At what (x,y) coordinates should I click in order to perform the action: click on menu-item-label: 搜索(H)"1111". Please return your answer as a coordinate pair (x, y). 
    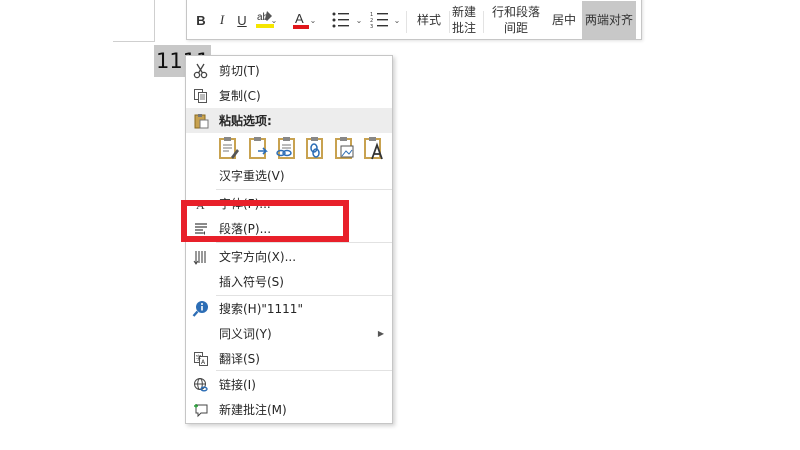
    Looking at the image, I should click on (261, 309).